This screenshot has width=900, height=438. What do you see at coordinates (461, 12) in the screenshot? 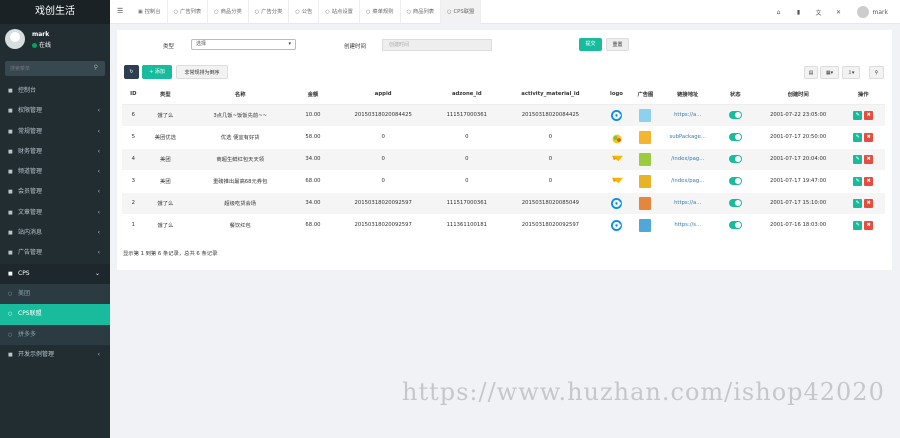
I see `nav-tab-8: ○ CPS联盟` at bounding box center [461, 12].